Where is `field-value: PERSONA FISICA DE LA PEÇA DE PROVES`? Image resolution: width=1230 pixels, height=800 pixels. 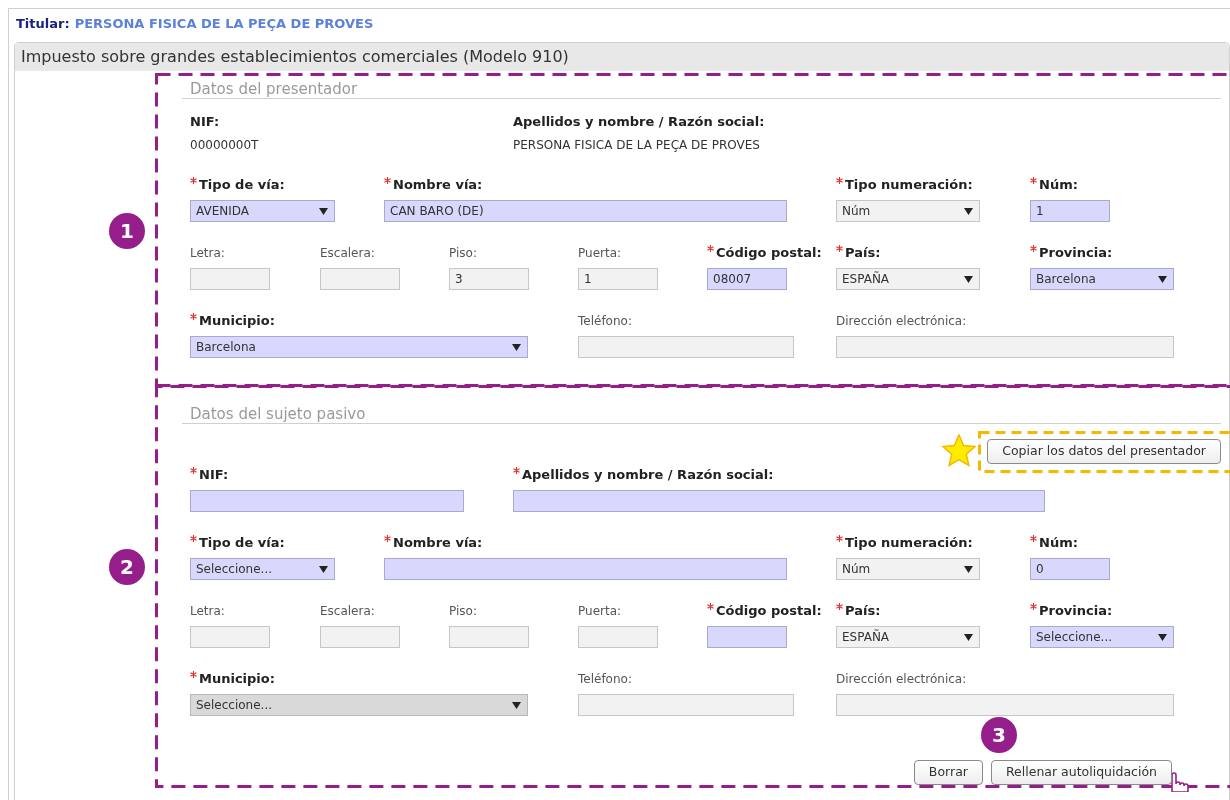
field-value: PERSONA FISICA DE LA PEÇA DE PROVES is located at coordinates (636, 145).